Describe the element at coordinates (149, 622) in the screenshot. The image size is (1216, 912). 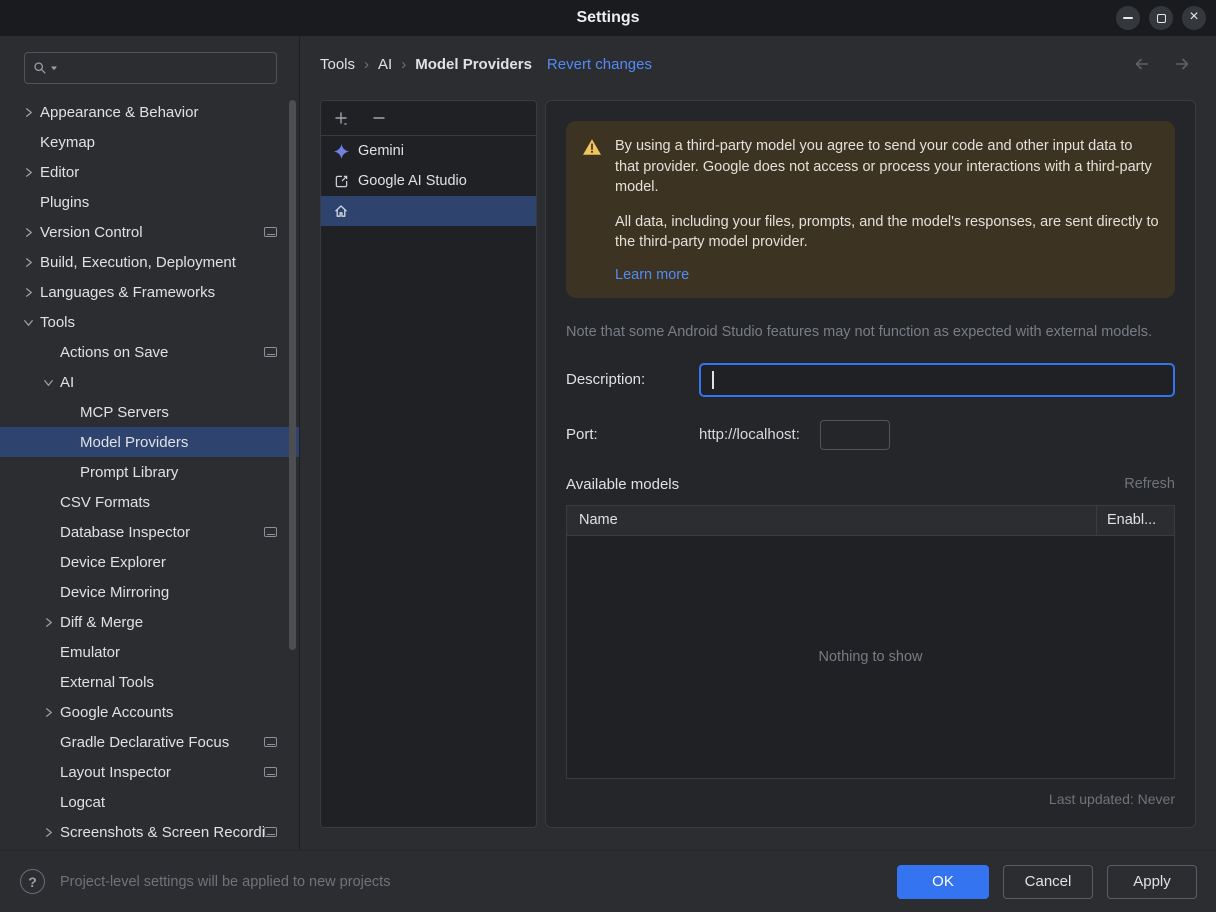
I see `sidebar-item-diff-merge: Diff & Merge` at that location.